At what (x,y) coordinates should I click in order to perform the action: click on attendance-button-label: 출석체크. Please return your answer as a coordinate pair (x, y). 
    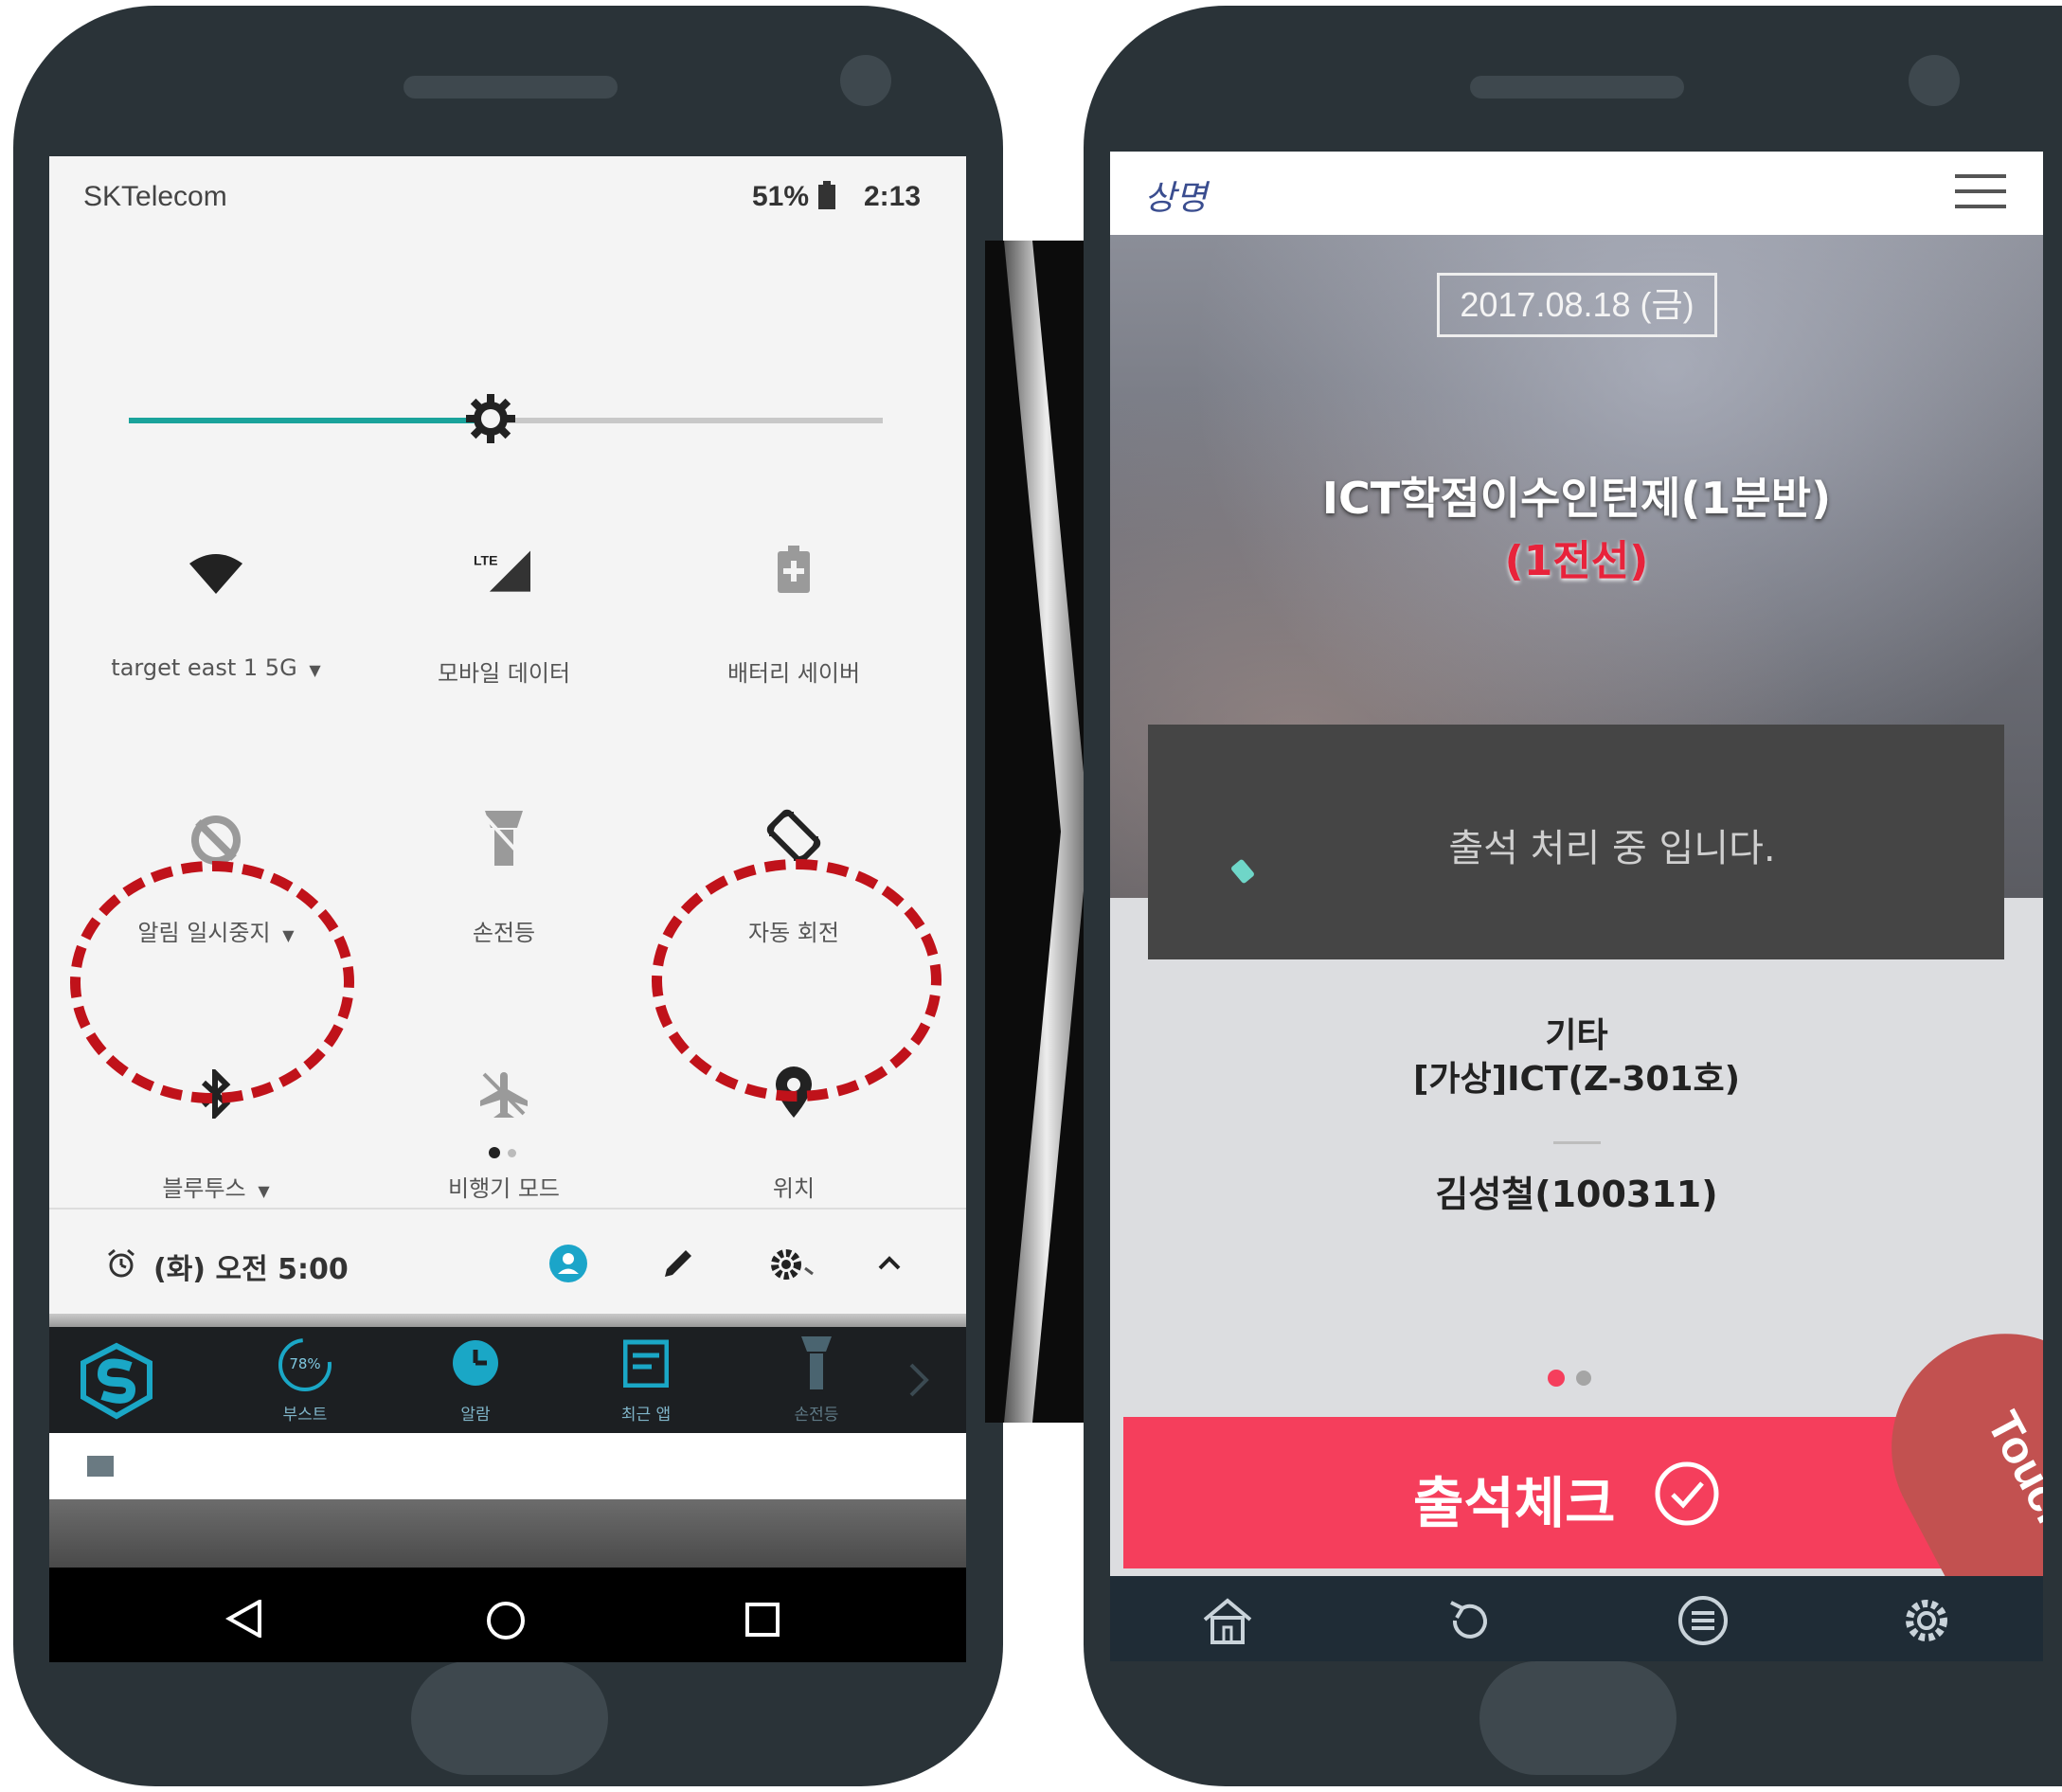
    Looking at the image, I should click on (1515, 1503).